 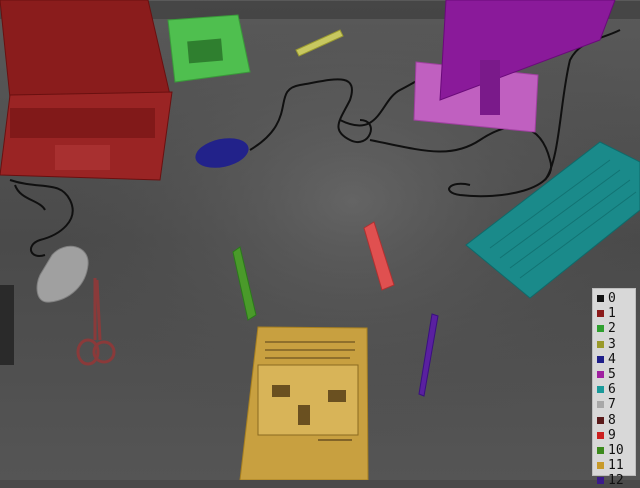 What do you see at coordinates (612, 329) in the screenshot?
I see `legend-label: 2` at bounding box center [612, 329].